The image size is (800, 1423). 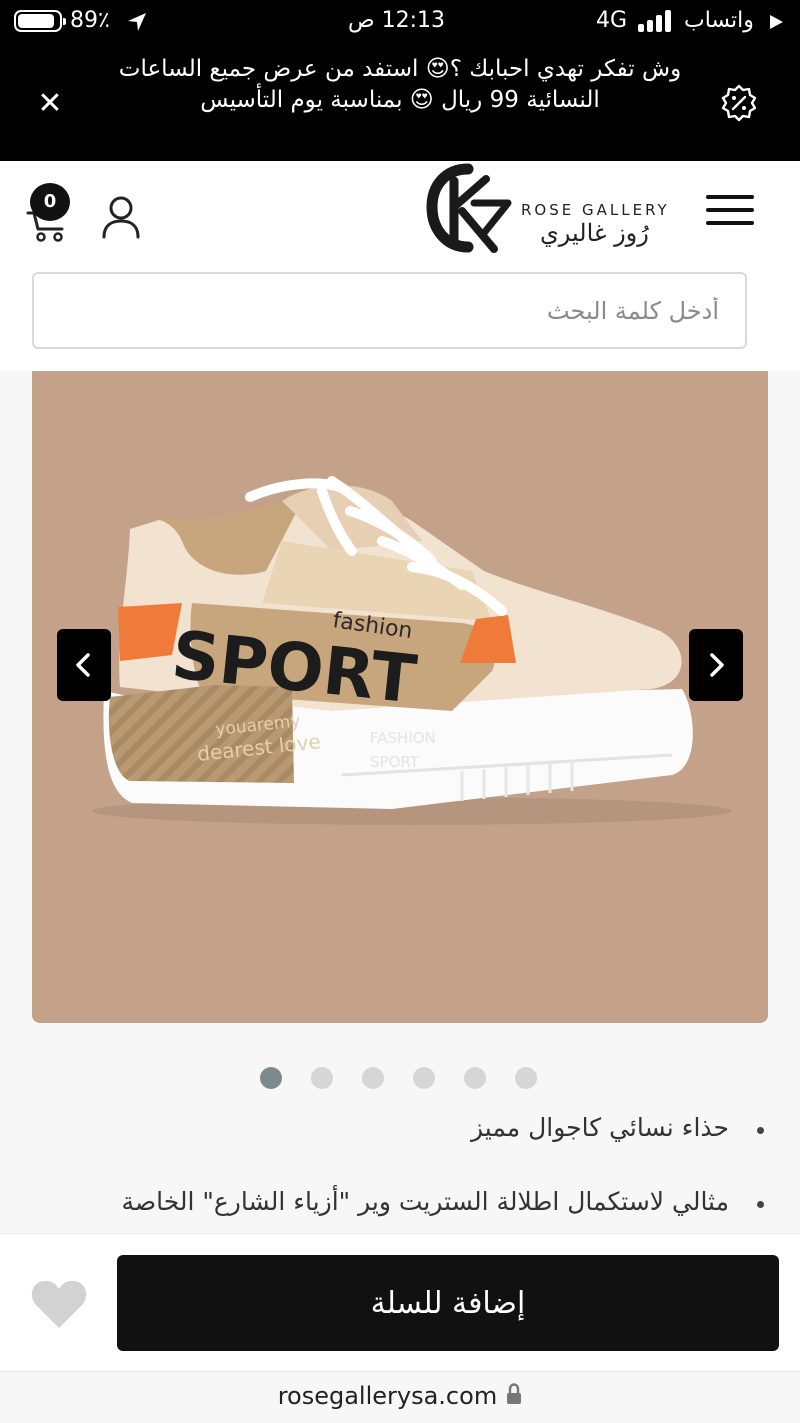 I want to click on battery-percentage: 89٪, so click(x=90, y=20).